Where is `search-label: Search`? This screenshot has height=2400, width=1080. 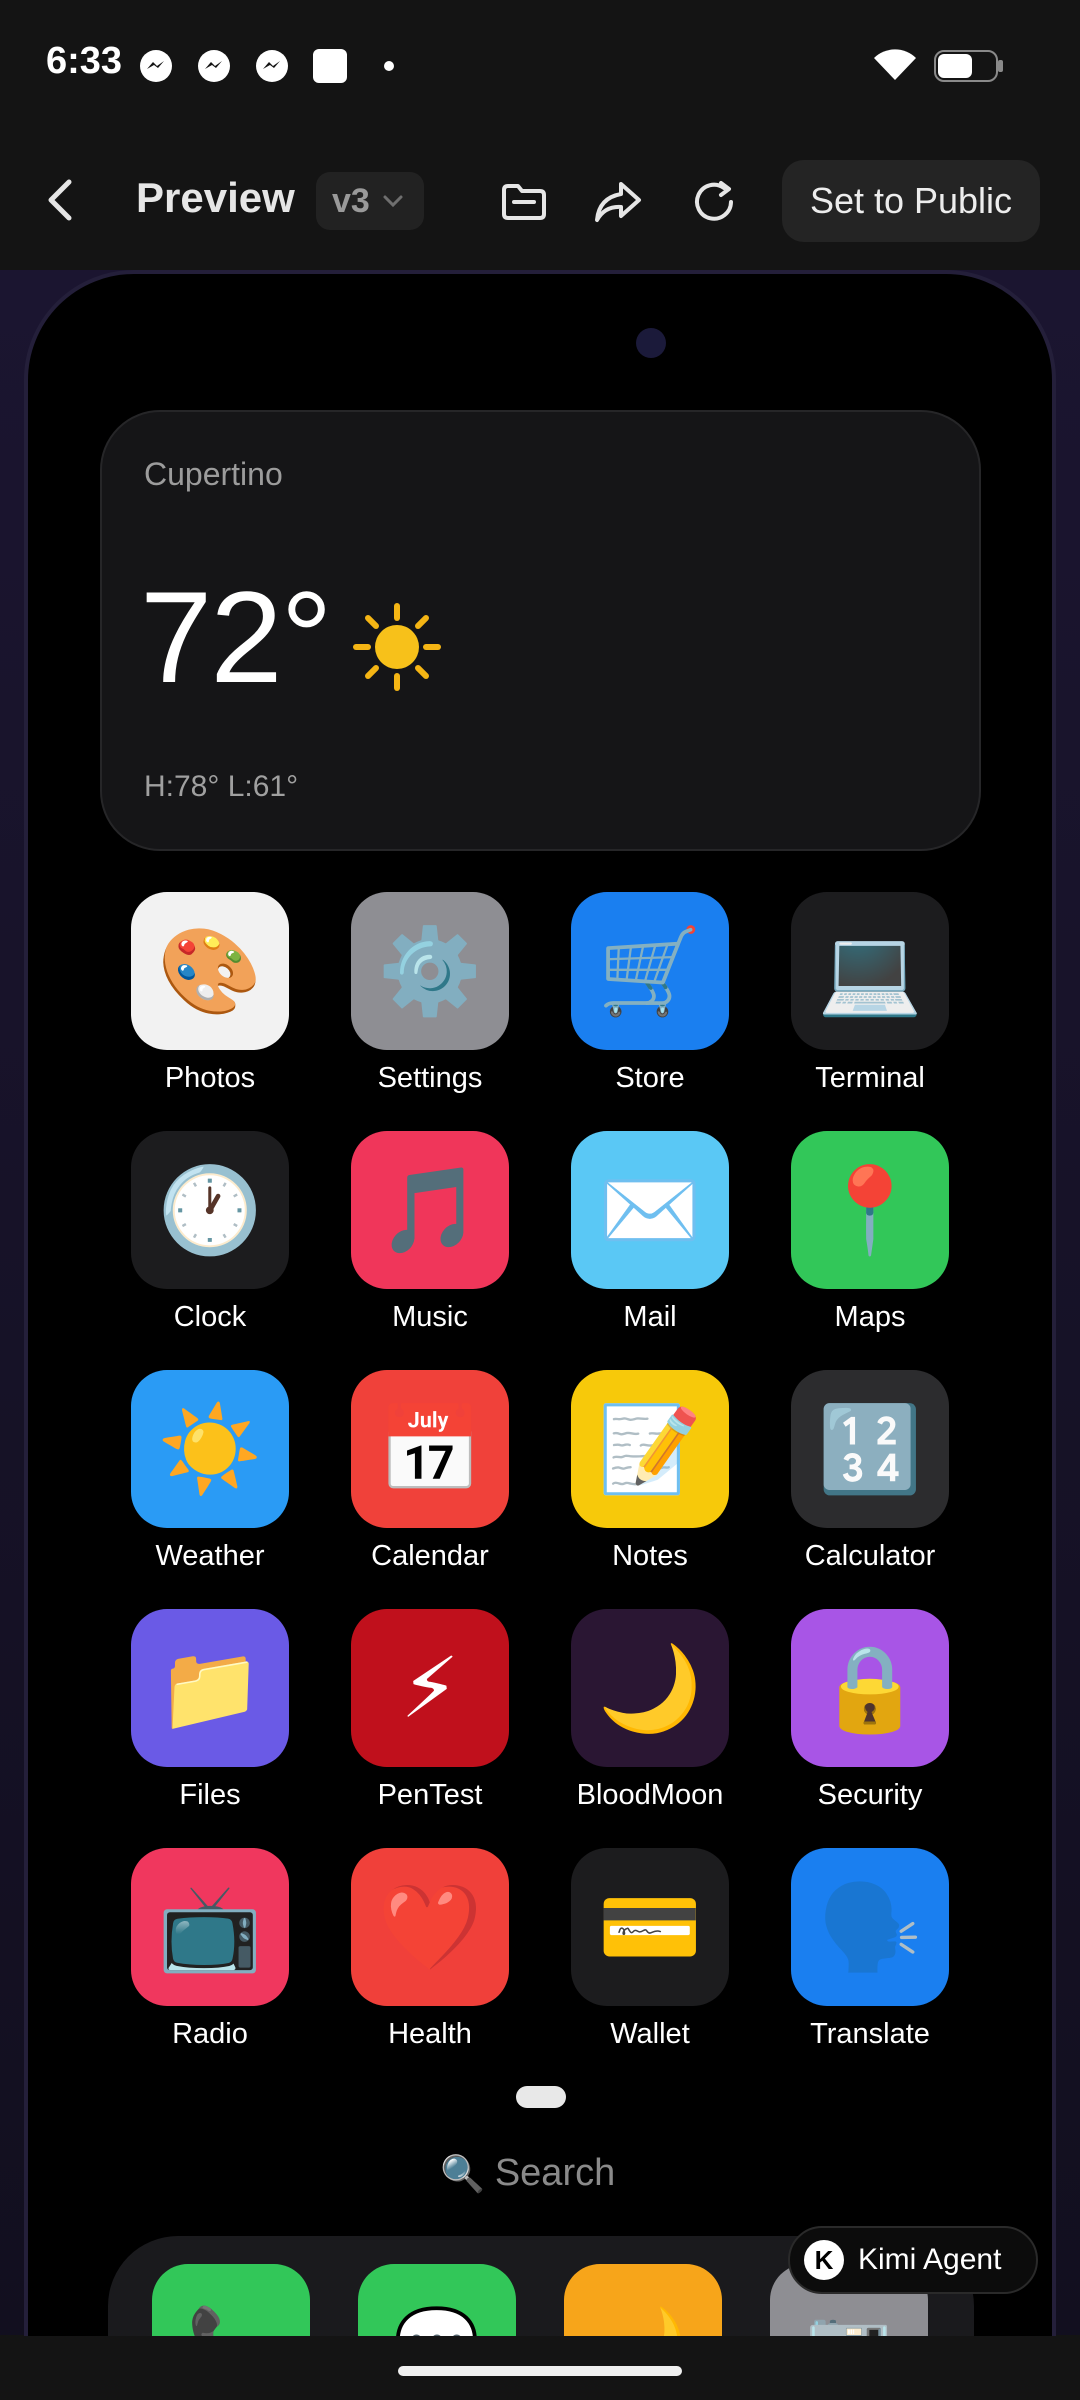
search-label: Search is located at coordinates (555, 2173).